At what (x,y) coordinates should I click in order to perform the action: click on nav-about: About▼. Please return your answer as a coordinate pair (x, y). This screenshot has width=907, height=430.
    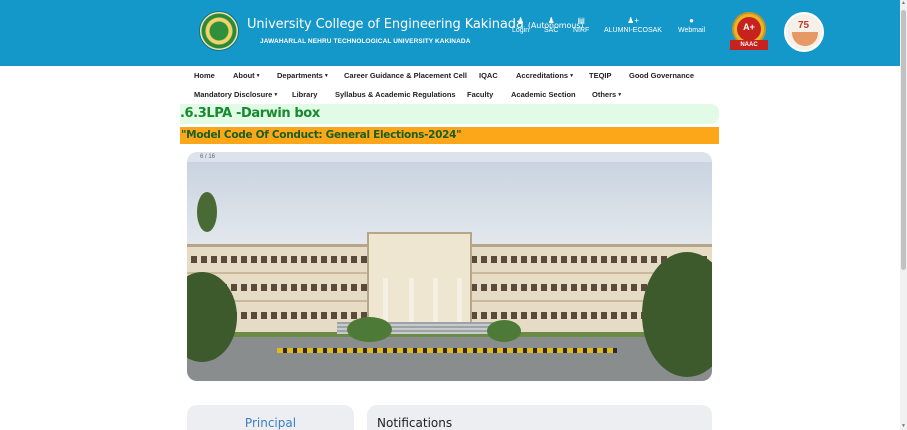
    Looking at the image, I should click on (247, 75).